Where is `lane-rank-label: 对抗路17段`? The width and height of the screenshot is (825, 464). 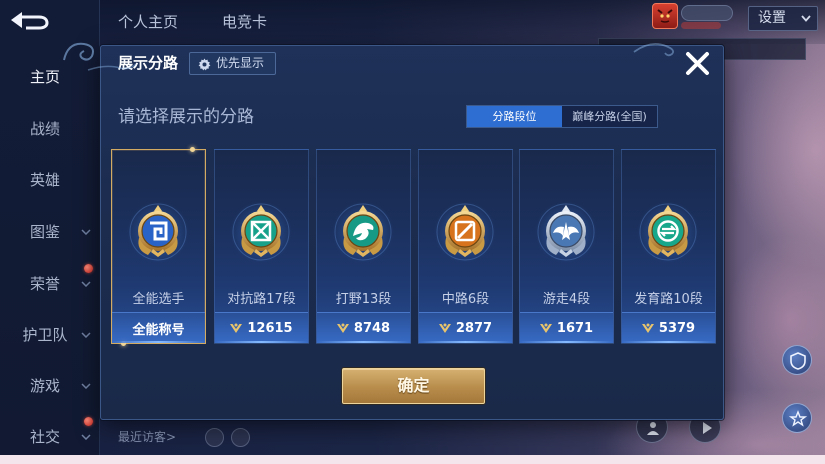
lane-rank-label: 对抗路17段 is located at coordinates (261, 299).